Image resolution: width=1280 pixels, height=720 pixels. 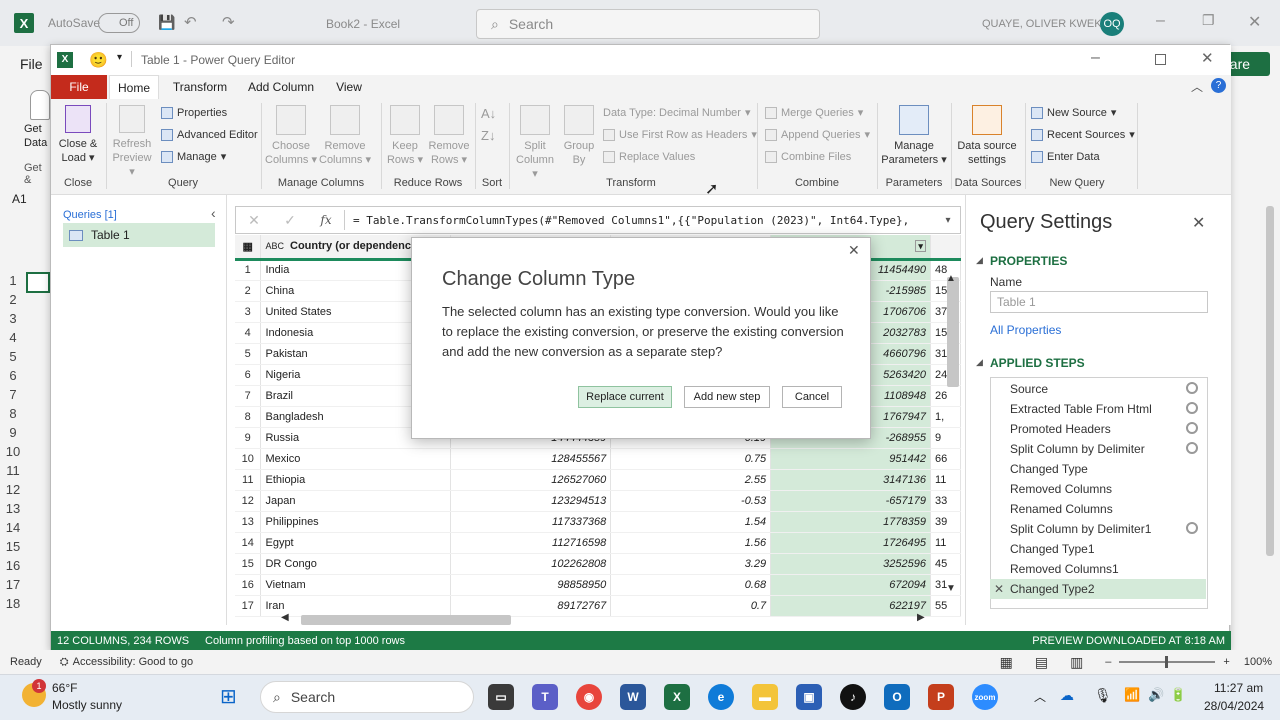 What do you see at coordinates (209, 135) in the screenshot?
I see `advanced-editor-button: Advanced Editor` at bounding box center [209, 135].